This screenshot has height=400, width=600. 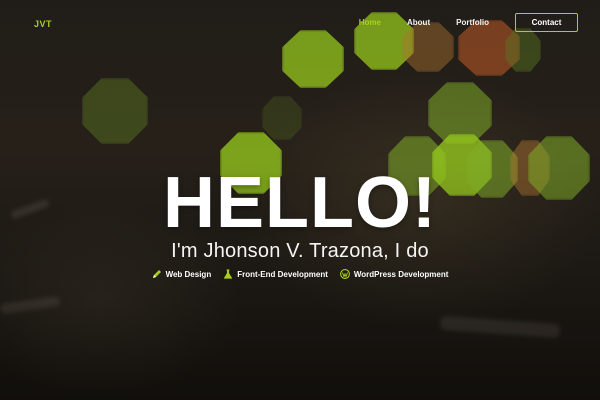 I want to click on contact-button: Contact, so click(x=546, y=22).